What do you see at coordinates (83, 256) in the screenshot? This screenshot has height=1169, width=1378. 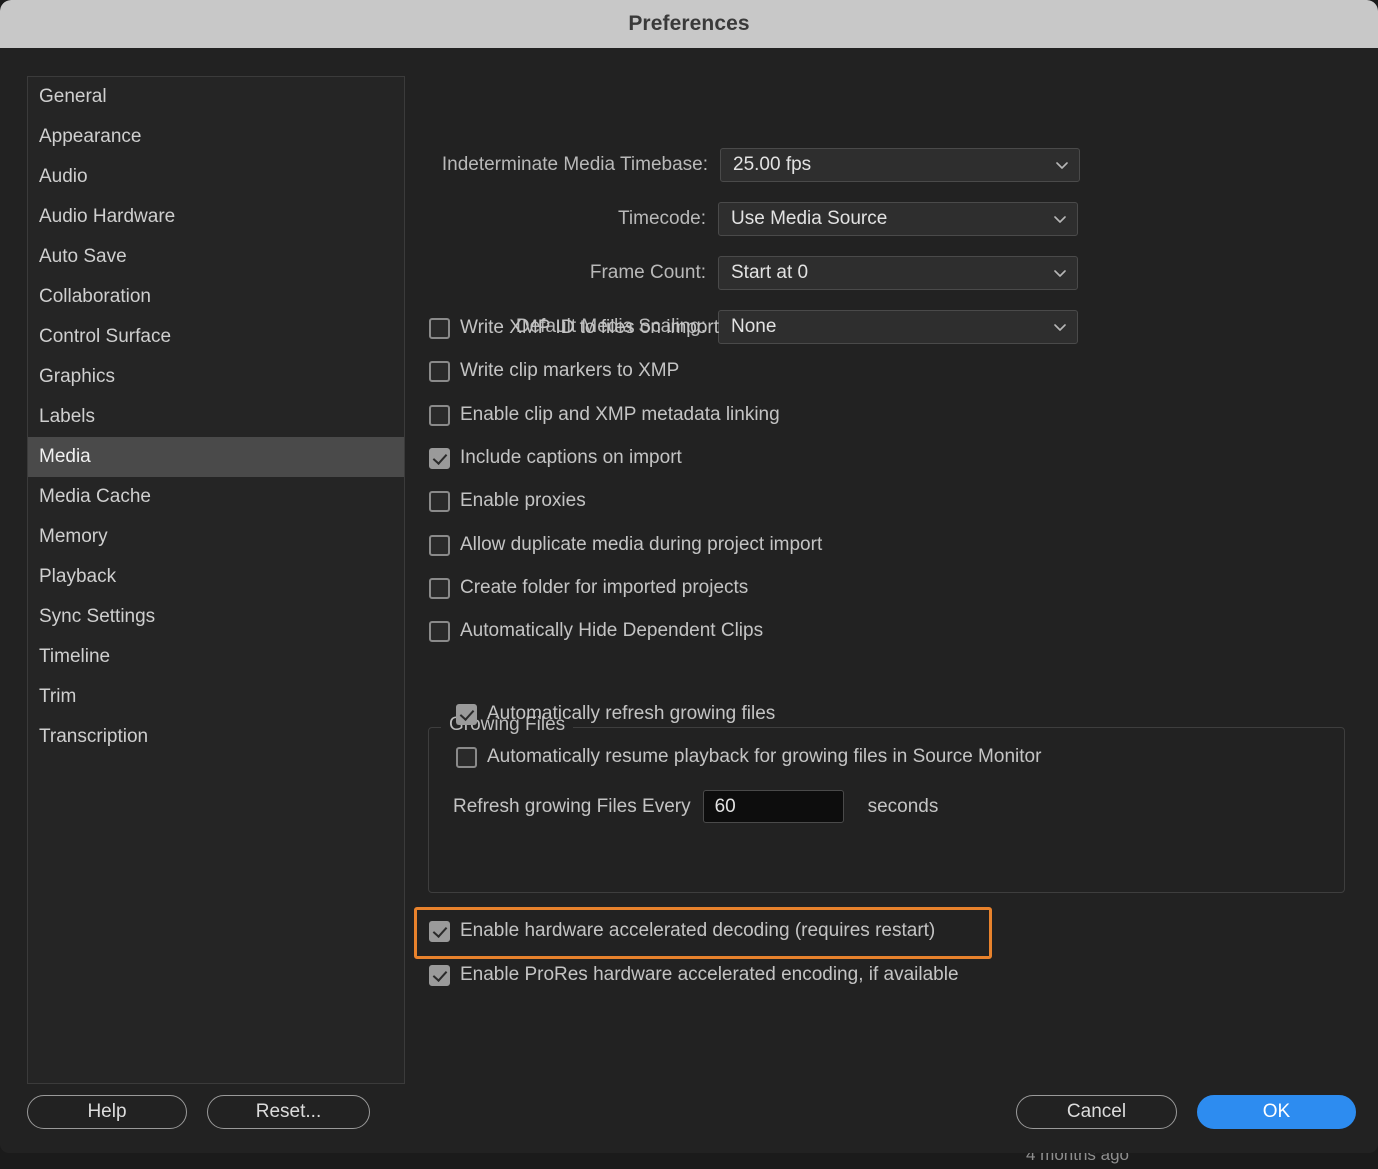 I see `sidebar-item-label: Auto Save` at bounding box center [83, 256].